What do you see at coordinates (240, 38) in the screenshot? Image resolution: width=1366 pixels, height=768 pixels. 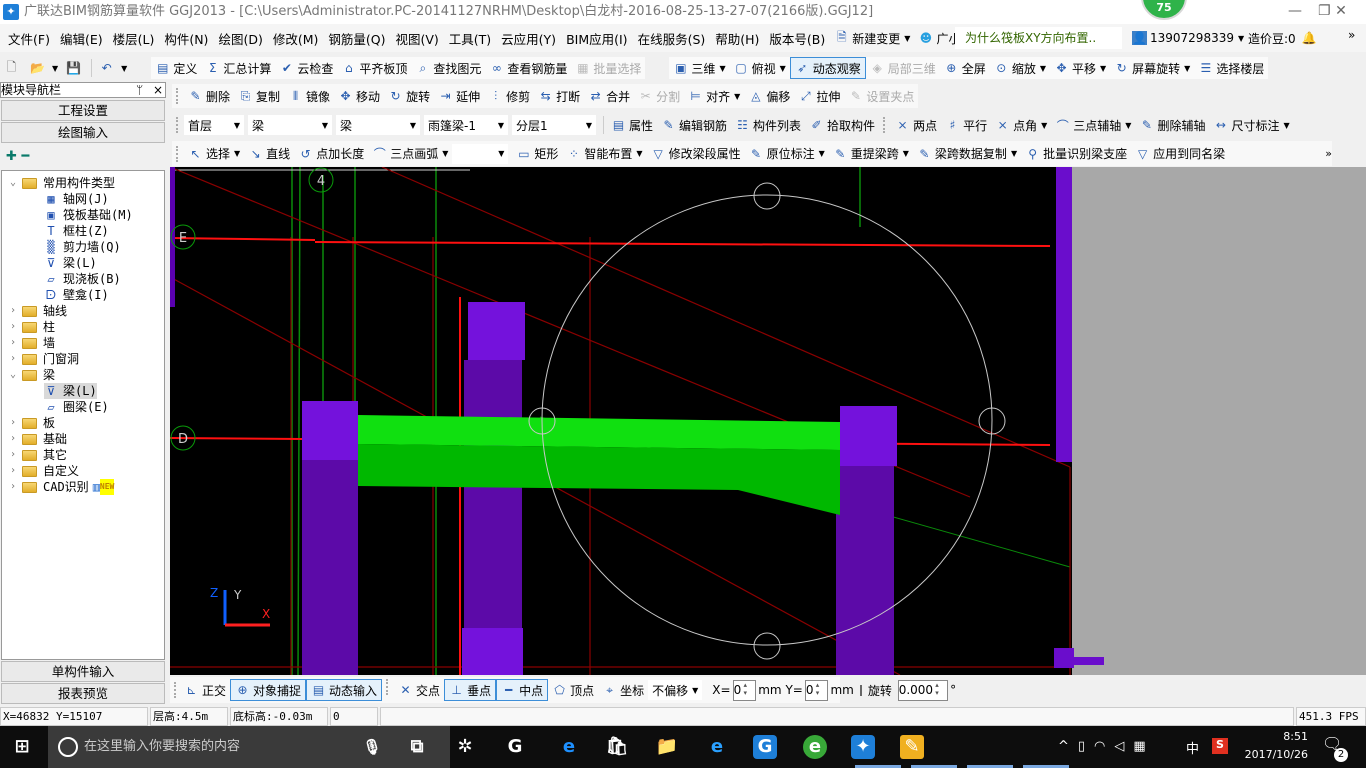 I see `menu-item: 绘图(D)` at bounding box center [240, 38].